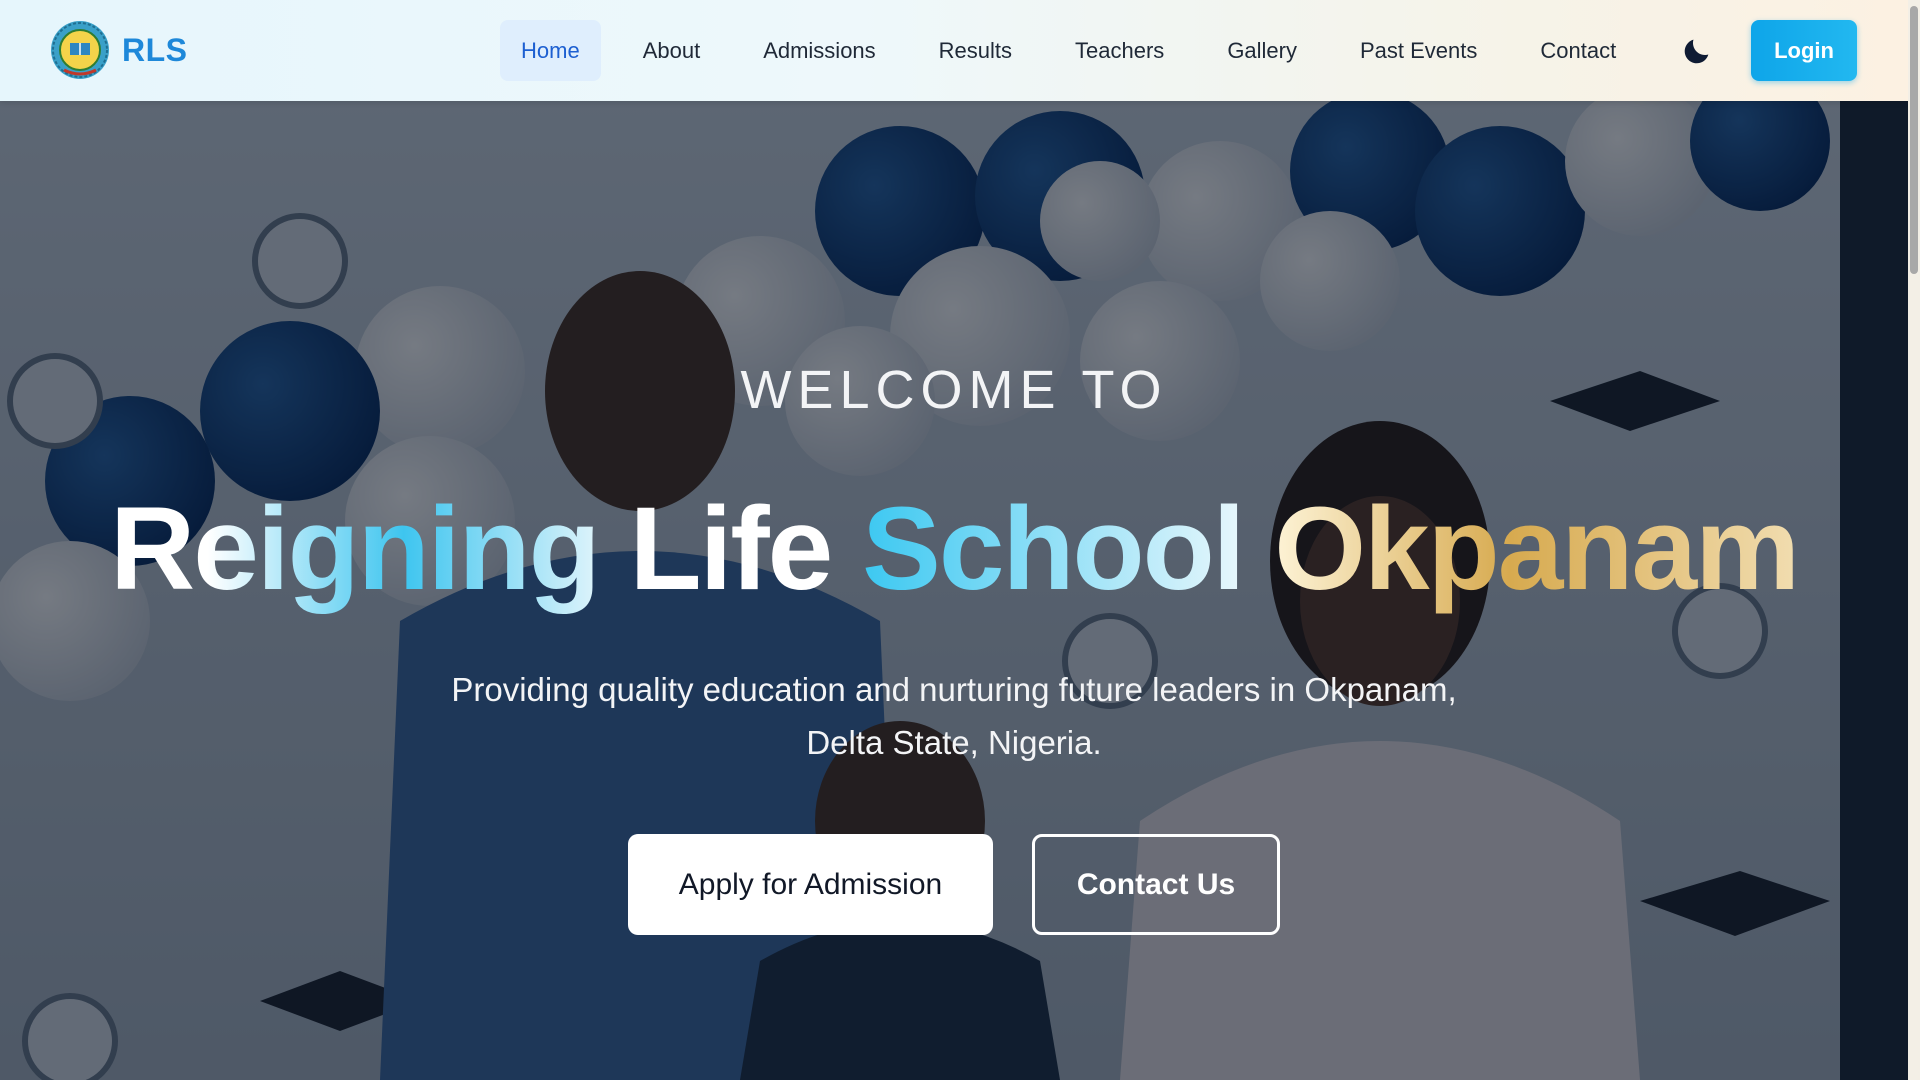  Describe the element at coordinates (119, 50) in the screenshot. I see `brand: RLS` at that location.